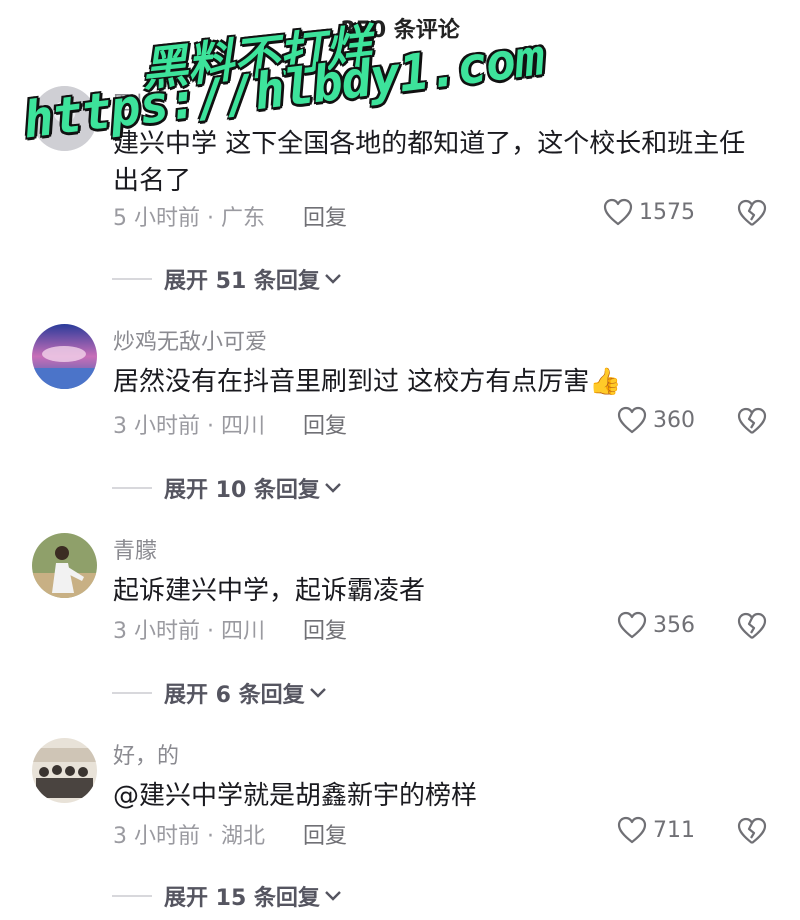  Describe the element at coordinates (242, 490) in the screenshot. I see `expand-replies-label: 展开 10 条回复` at that location.